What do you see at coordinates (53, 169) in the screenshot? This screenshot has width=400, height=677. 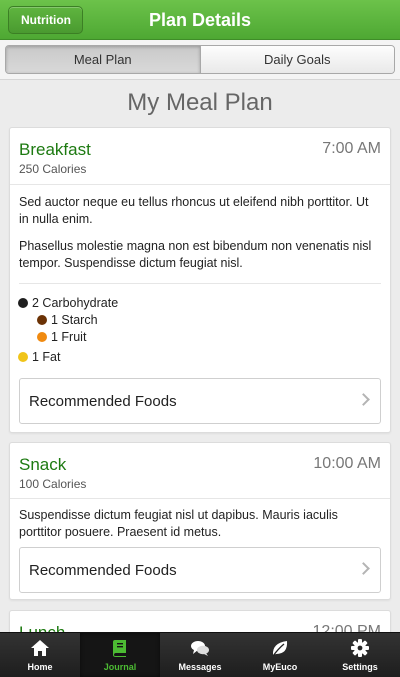 I see `meal-calories: 250 Calories` at bounding box center [53, 169].